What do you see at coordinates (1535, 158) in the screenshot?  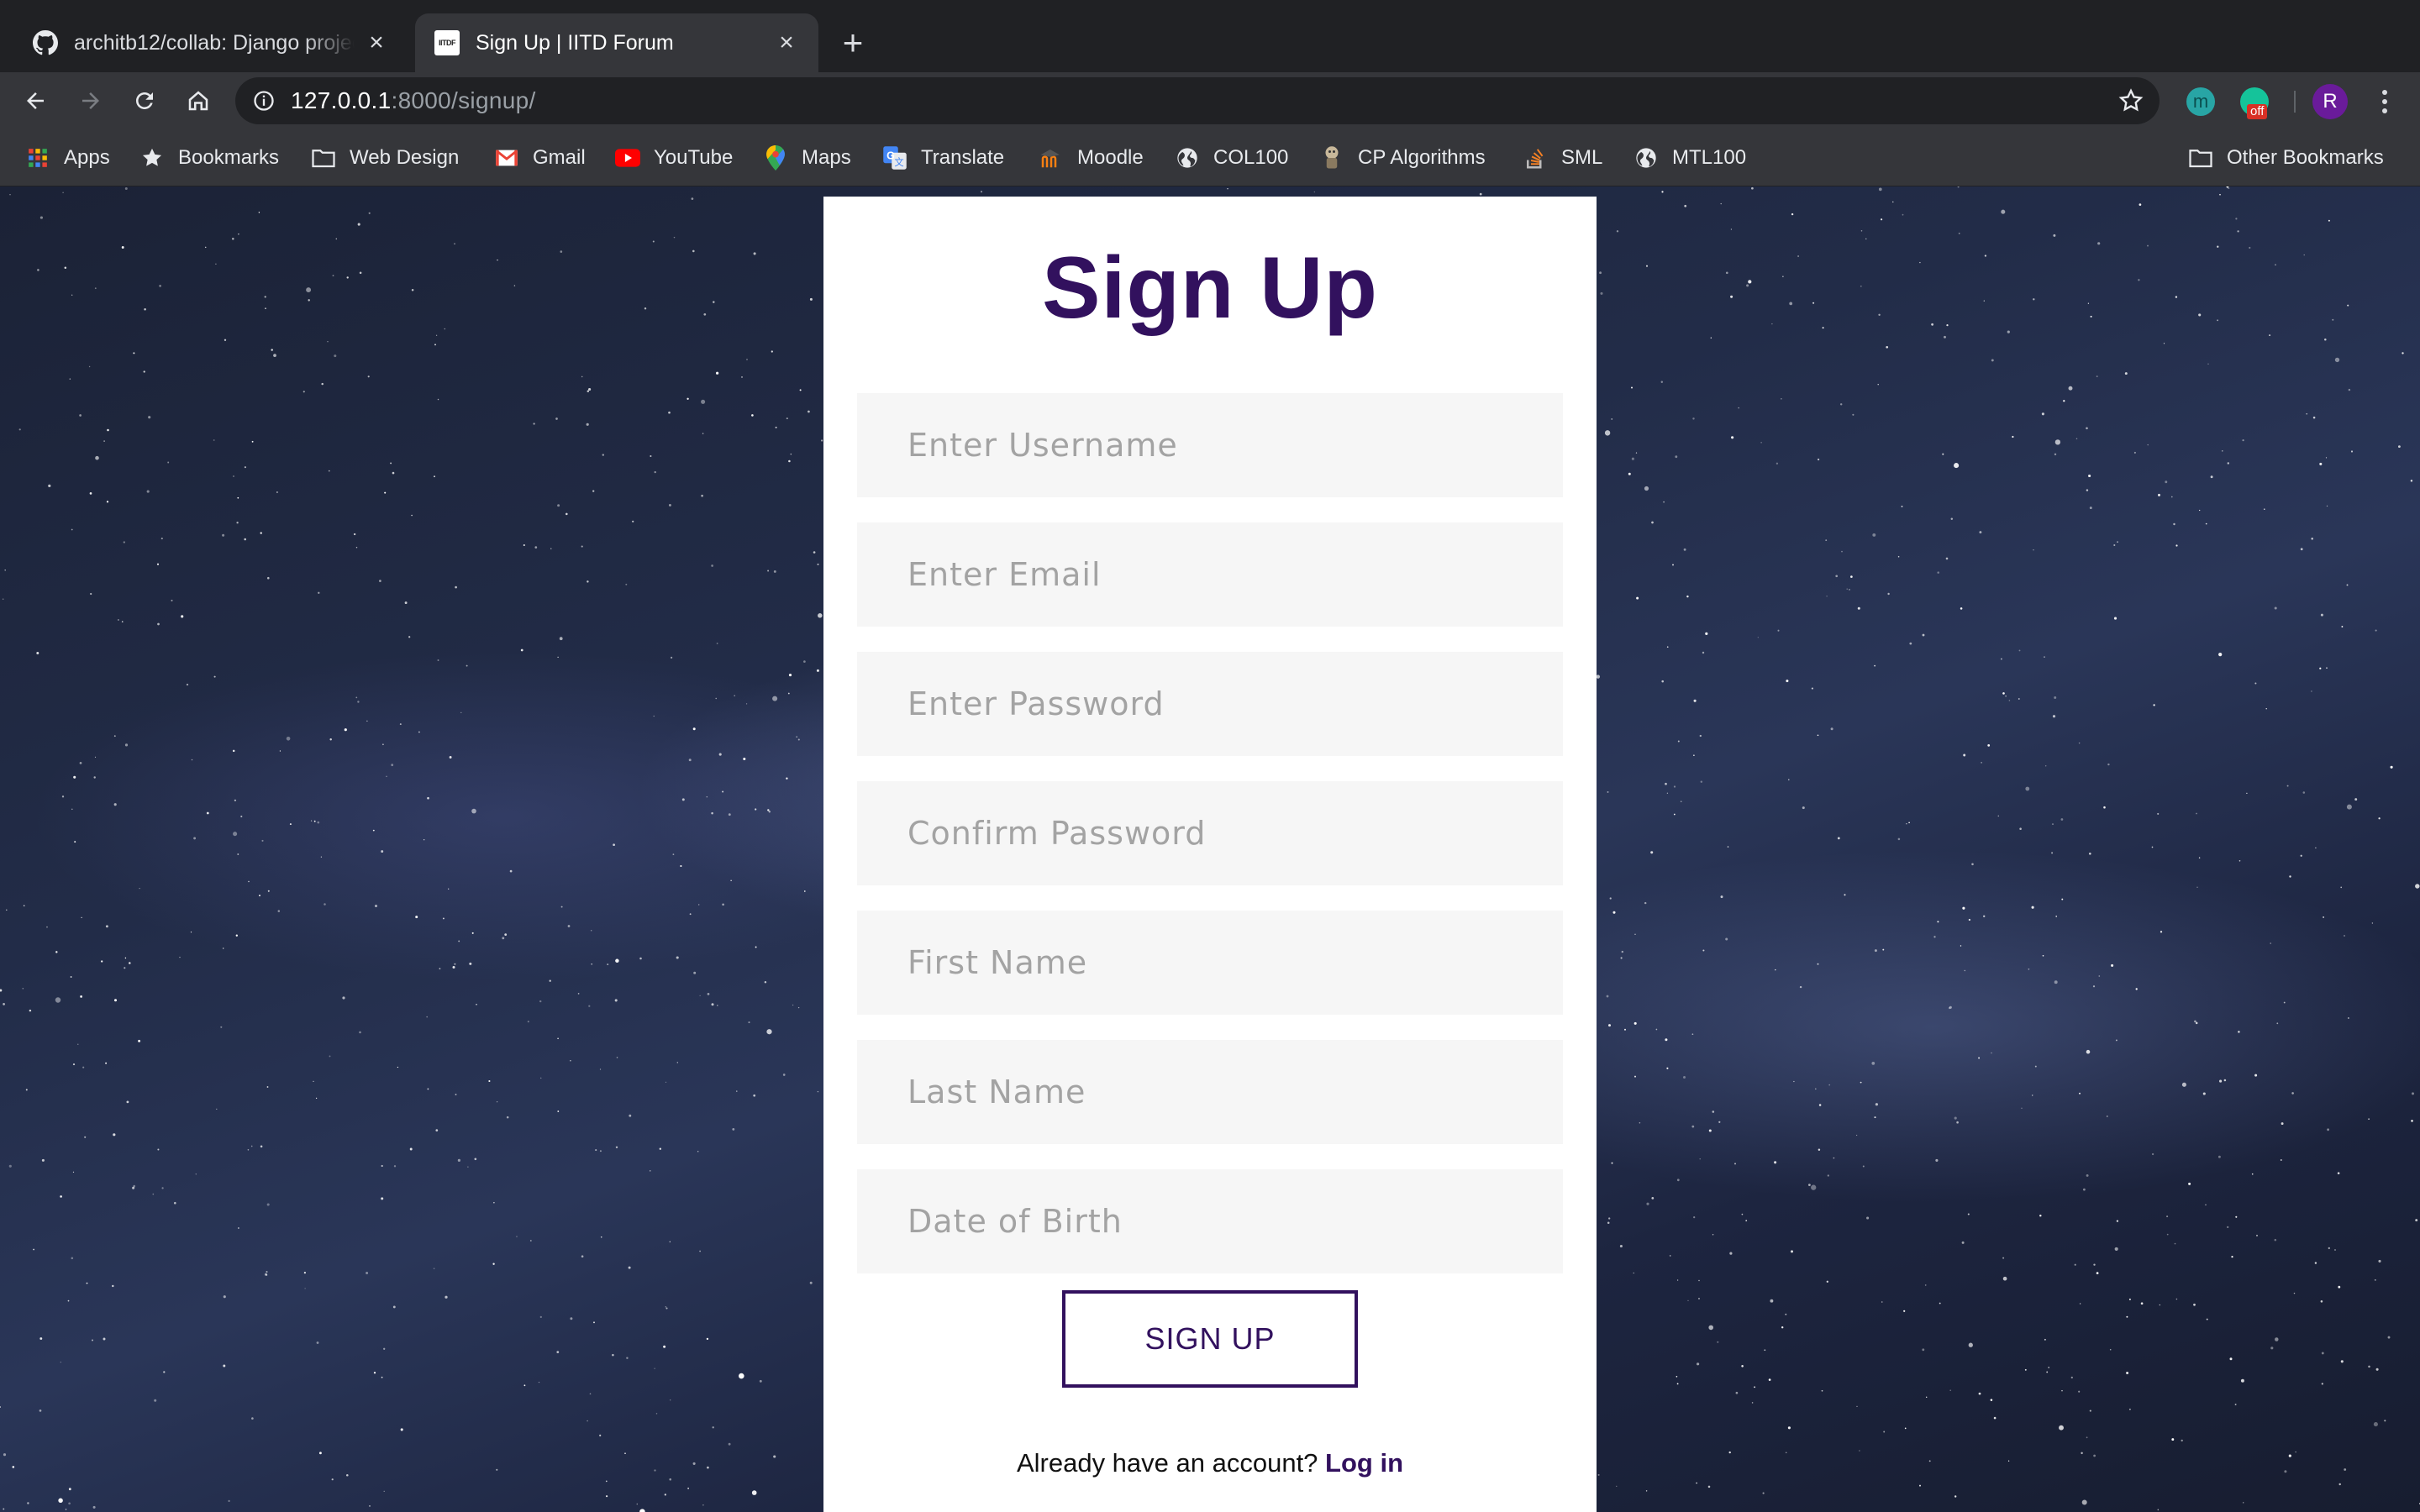 I see `stackoverflow-icon` at bounding box center [1535, 158].